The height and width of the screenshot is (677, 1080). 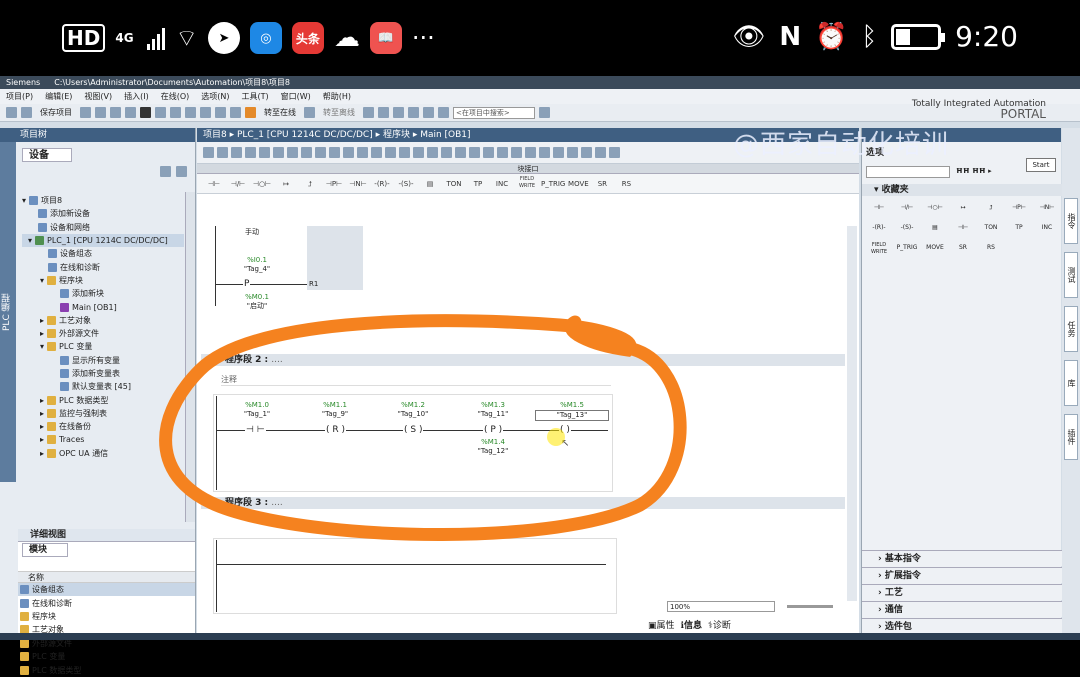 I want to click on instr-sr: SR, so click(x=602, y=184).